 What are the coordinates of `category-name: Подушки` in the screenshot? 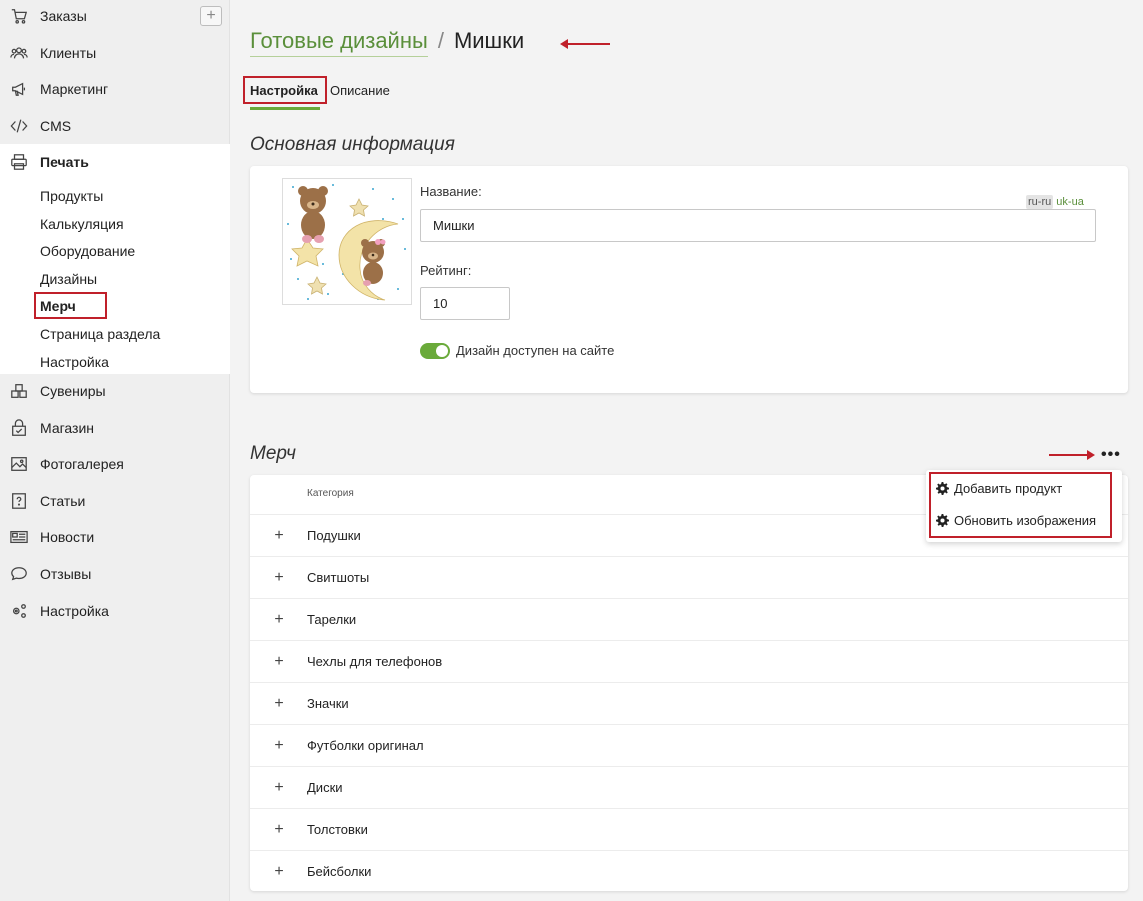 It's located at (334, 535).